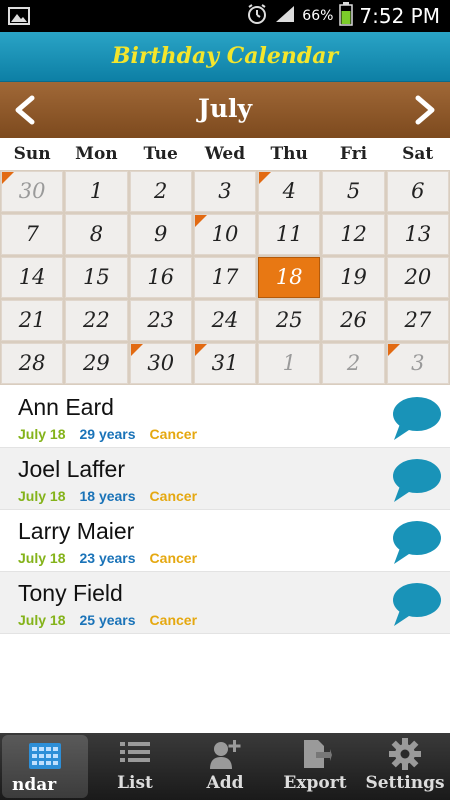 This screenshot has width=450, height=800. I want to click on battery-icon, so click(346, 16).